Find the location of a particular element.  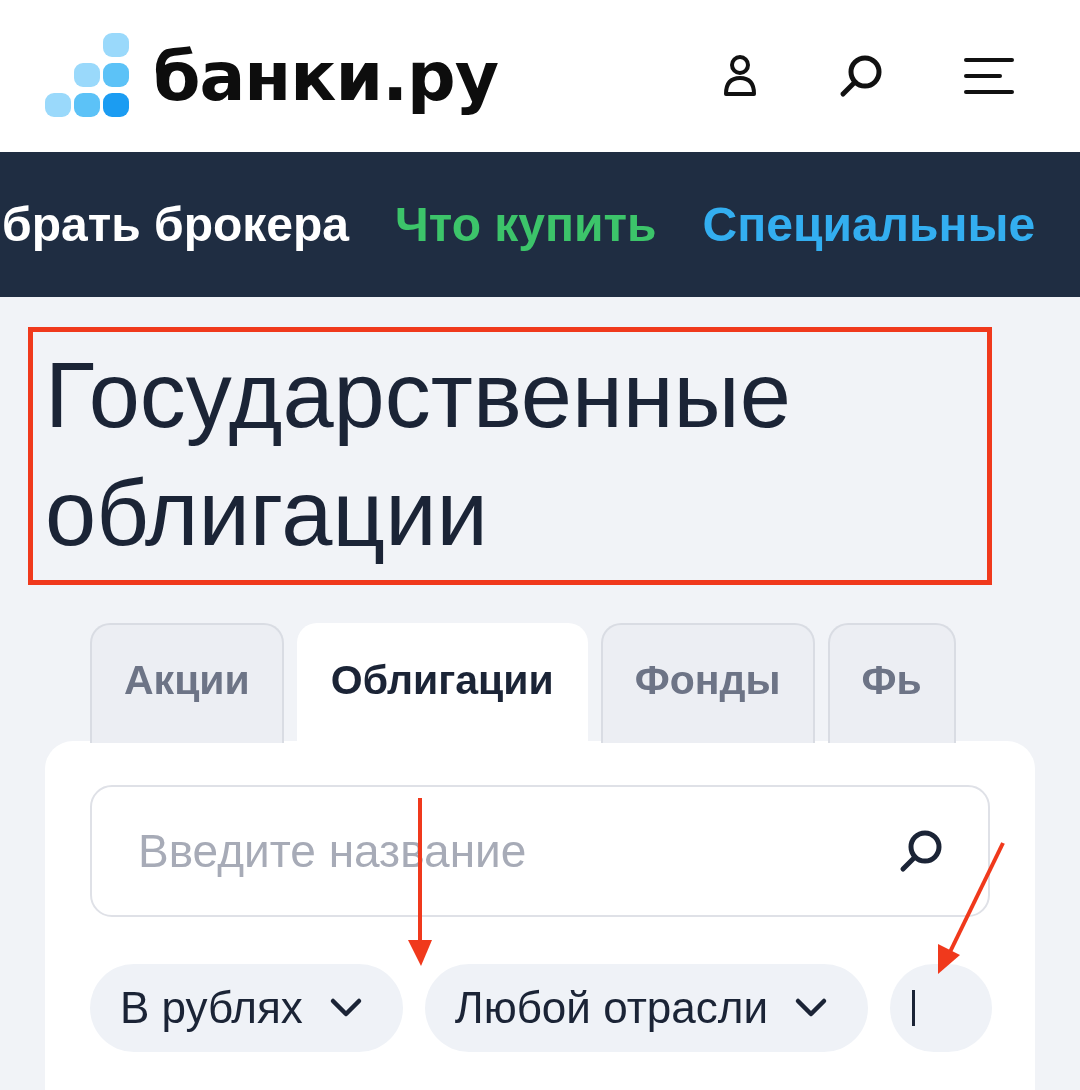

page-title: Государственные облигации is located at coordinates (418, 454).